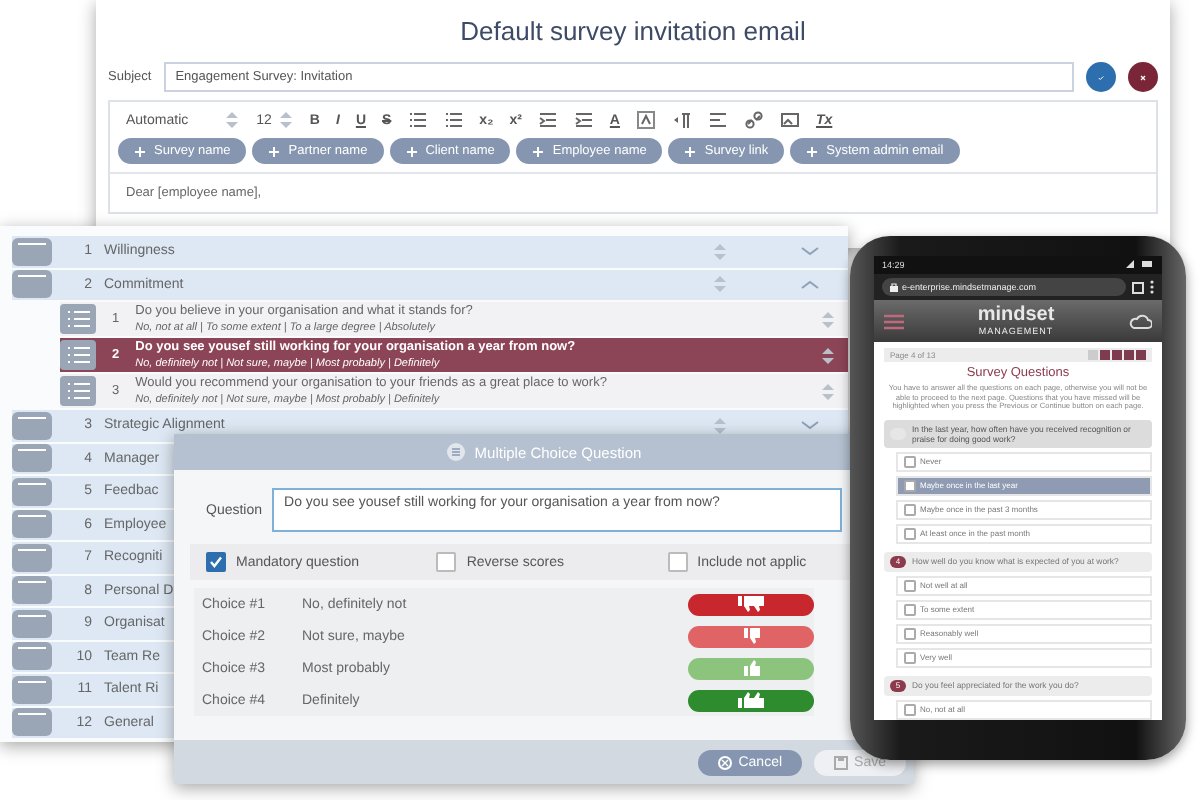 The height and width of the screenshot is (800, 1200). What do you see at coordinates (1016, 316) in the screenshot?
I see `logo-text: mindset` at bounding box center [1016, 316].